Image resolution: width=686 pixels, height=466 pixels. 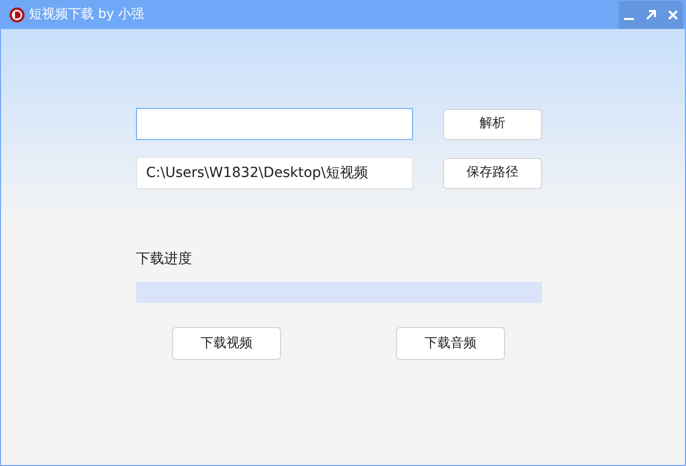 I want to click on url-field, so click(x=274, y=124).